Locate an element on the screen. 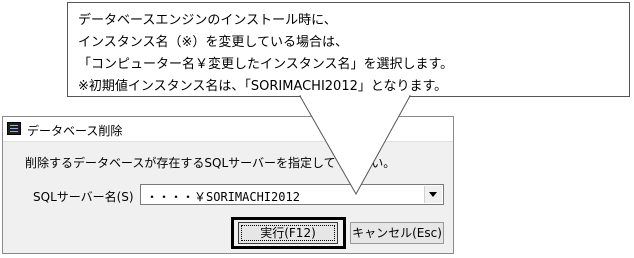 The height and width of the screenshot is (258, 634). callout-pointer is located at coordinates (355, 145).